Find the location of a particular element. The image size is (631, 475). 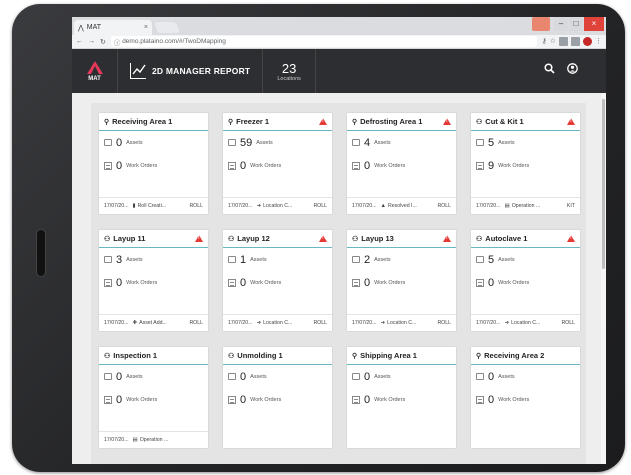

arrow-right-icon: ➔ is located at coordinates (259, 323).